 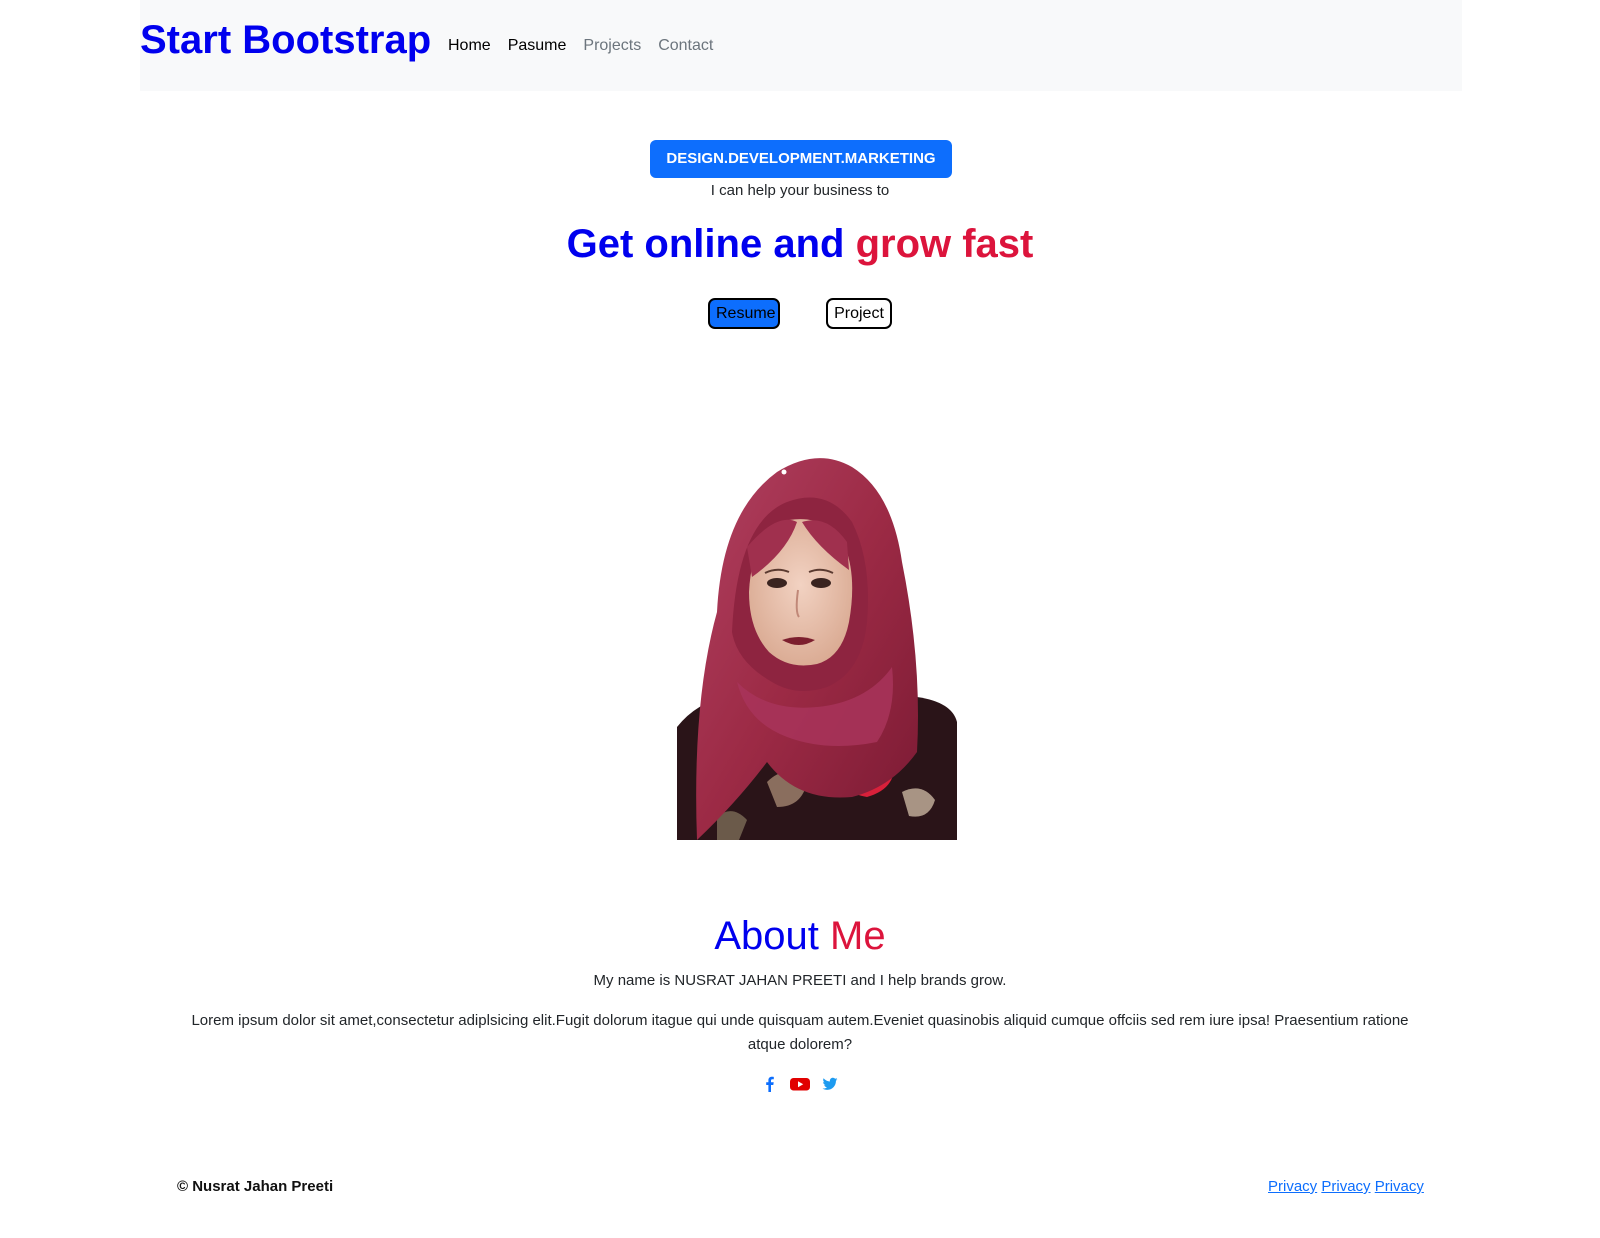 I want to click on twitter-icon, so click(x=830, y=1084).